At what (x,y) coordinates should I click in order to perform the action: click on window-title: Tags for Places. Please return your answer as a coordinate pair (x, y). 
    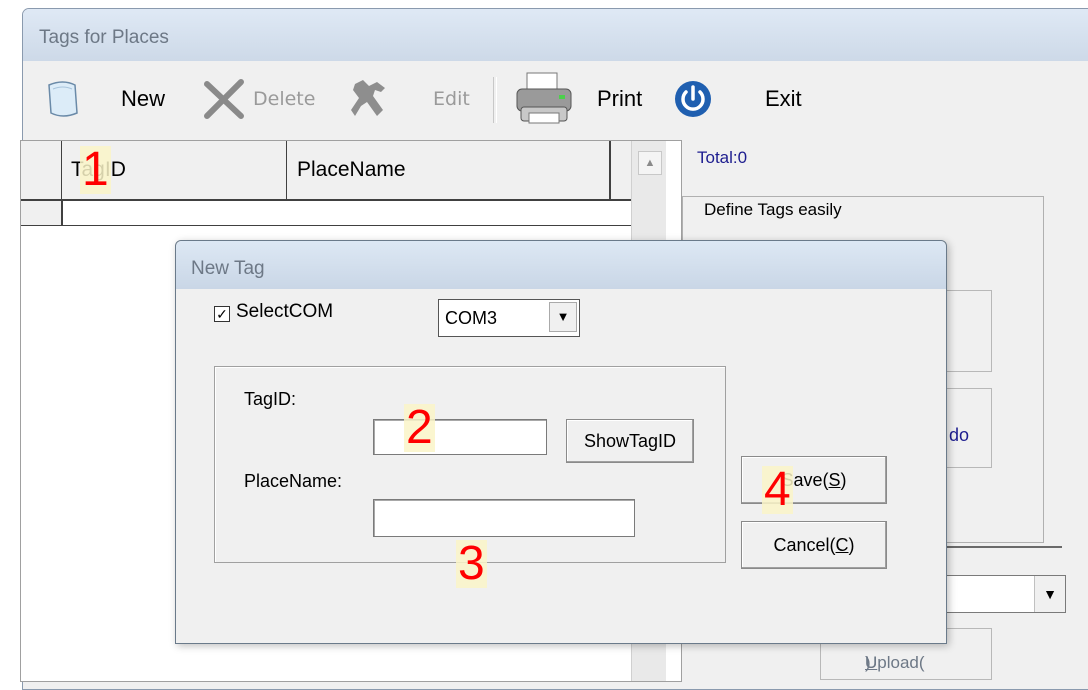
    Looking at the image, I should click on (104, 37).